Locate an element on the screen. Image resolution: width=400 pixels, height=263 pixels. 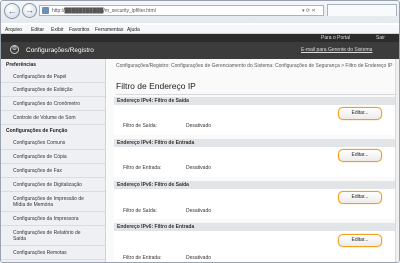
menu-editar: Editar is located at coordinates (37, 30).